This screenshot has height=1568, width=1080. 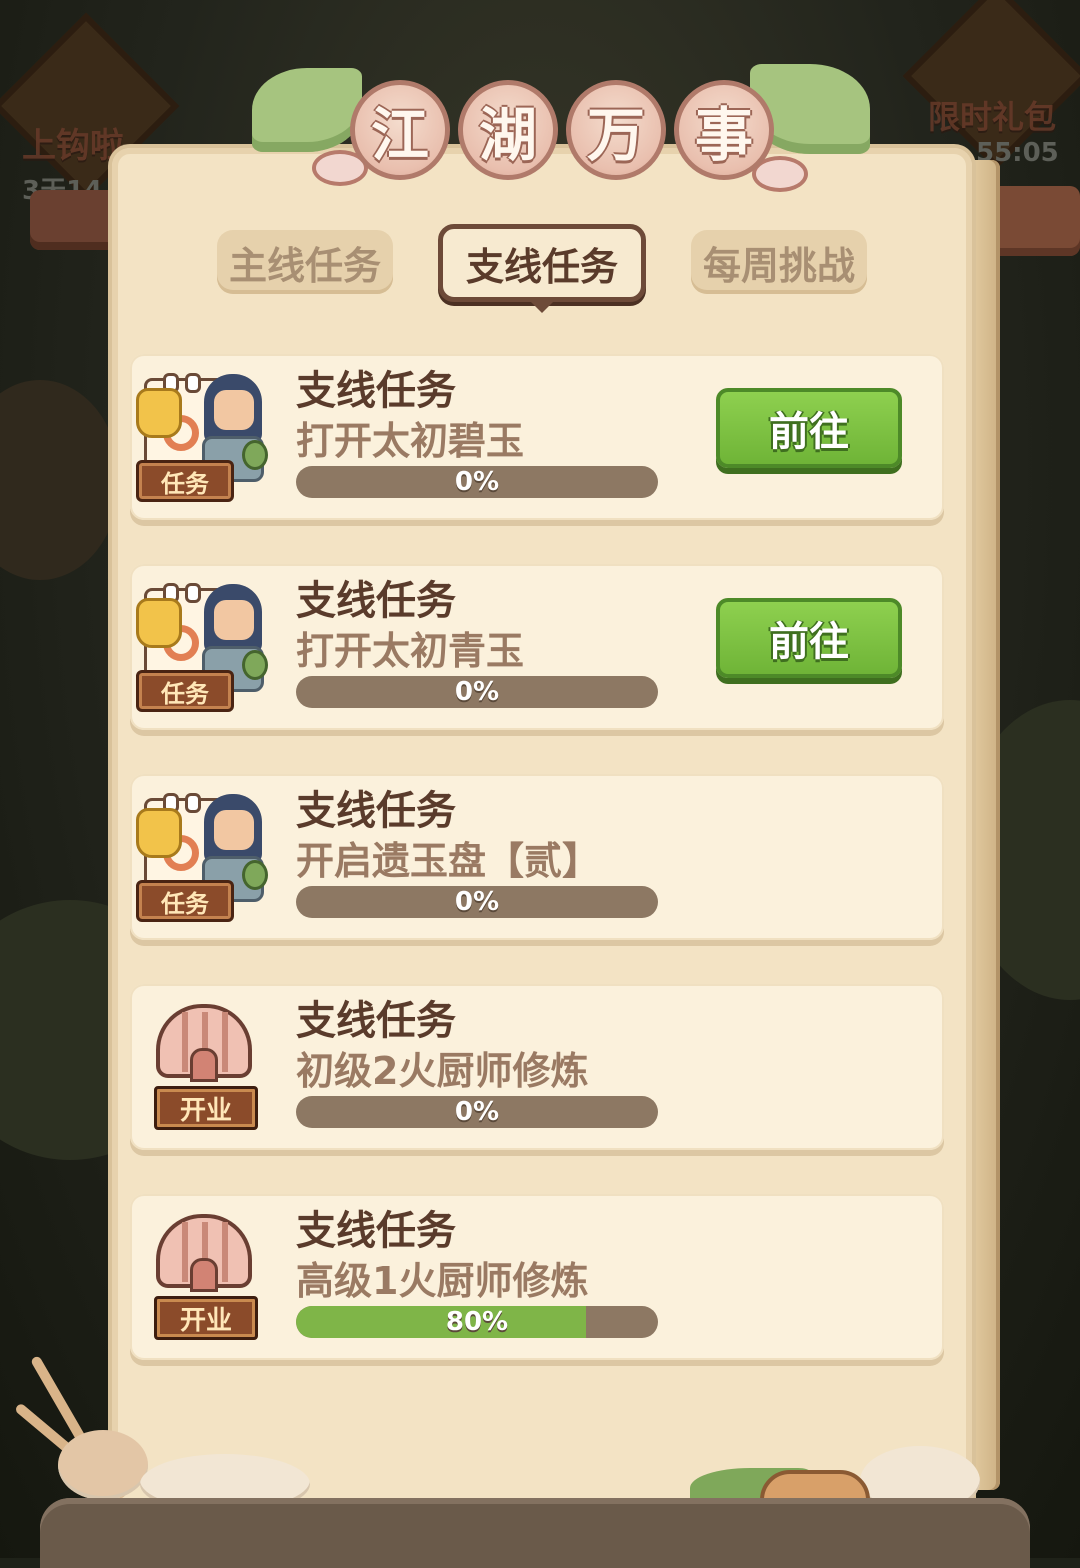 What do you see at coordinates (562, 130) in the screenshot?
I see `panel-title: 江 湖 万 事` at bounding box center [562, 130].